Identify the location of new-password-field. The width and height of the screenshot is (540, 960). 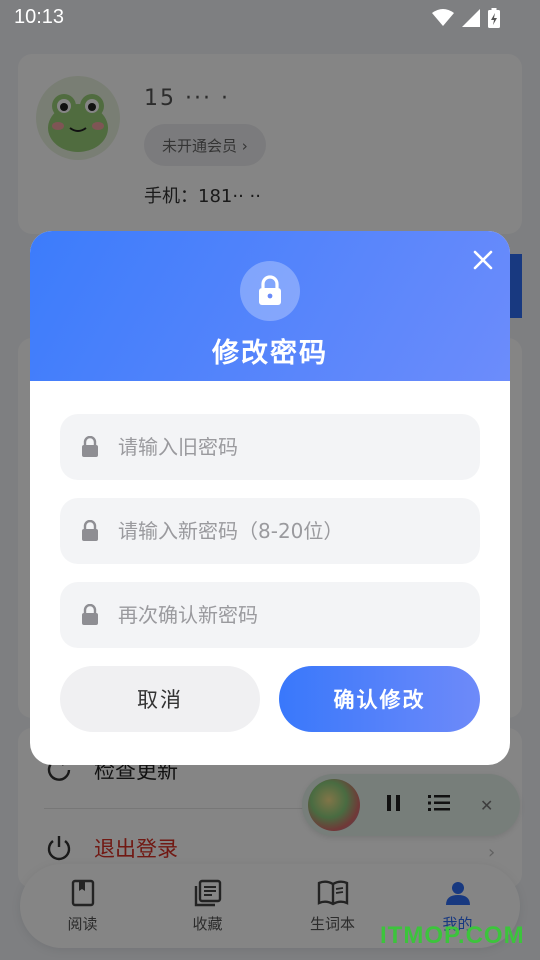
(270, 531).